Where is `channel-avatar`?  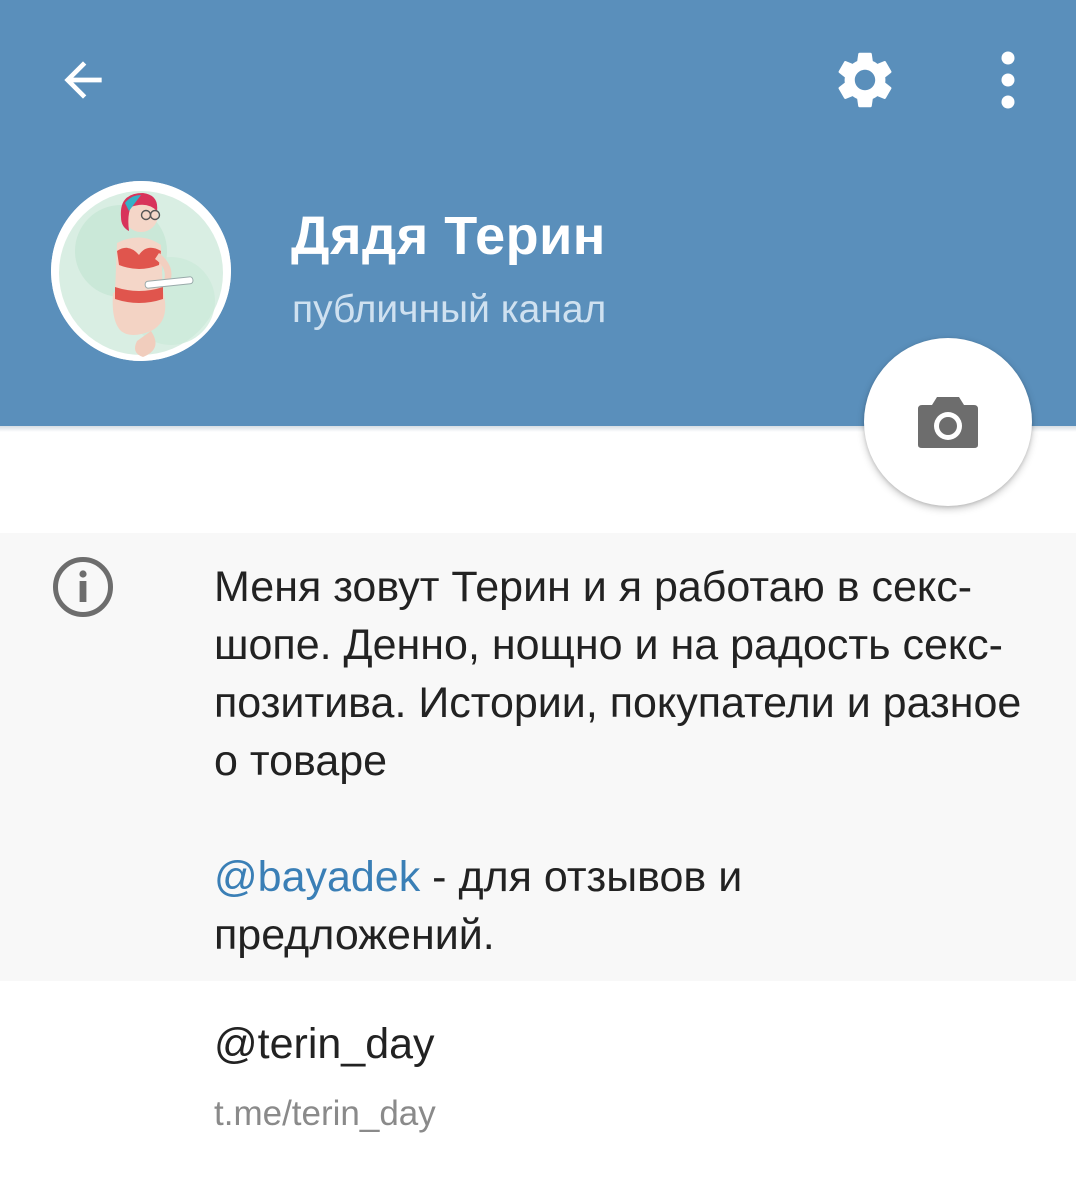
channel-avatar is located at coordinates (141, 271).